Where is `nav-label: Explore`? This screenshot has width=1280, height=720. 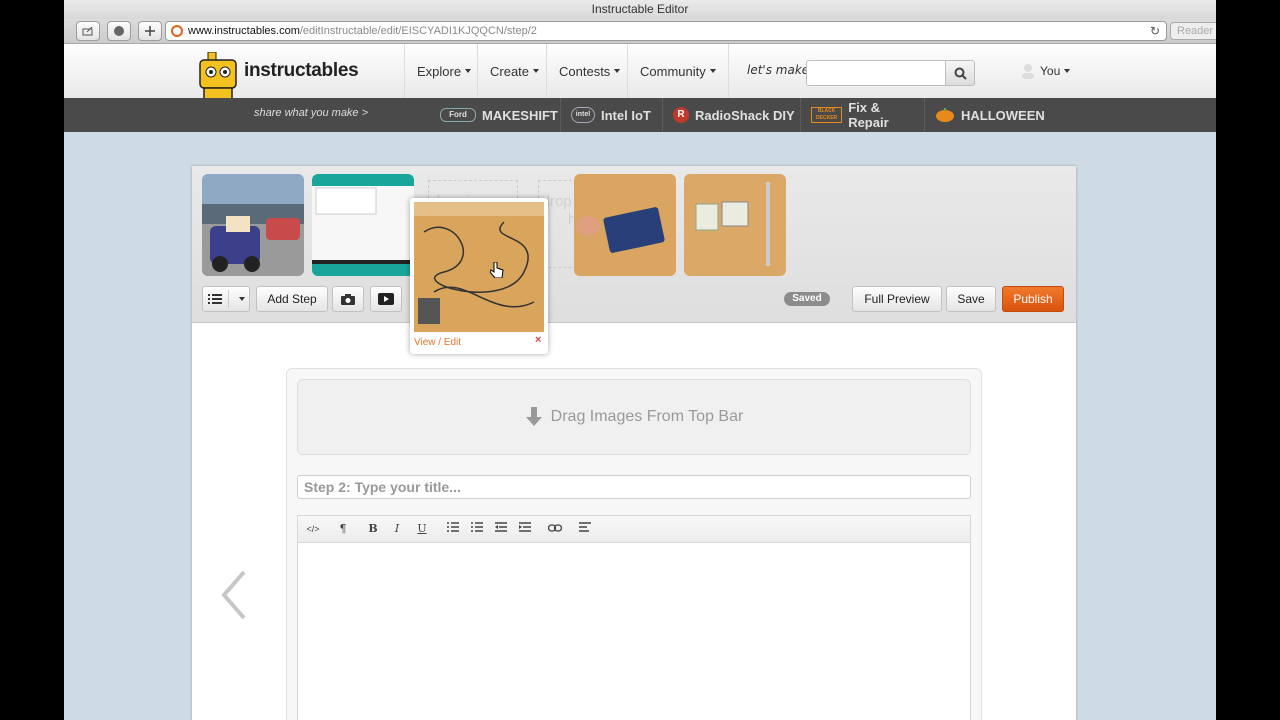 nav-label: Explore is located at coordinates (439, 71).